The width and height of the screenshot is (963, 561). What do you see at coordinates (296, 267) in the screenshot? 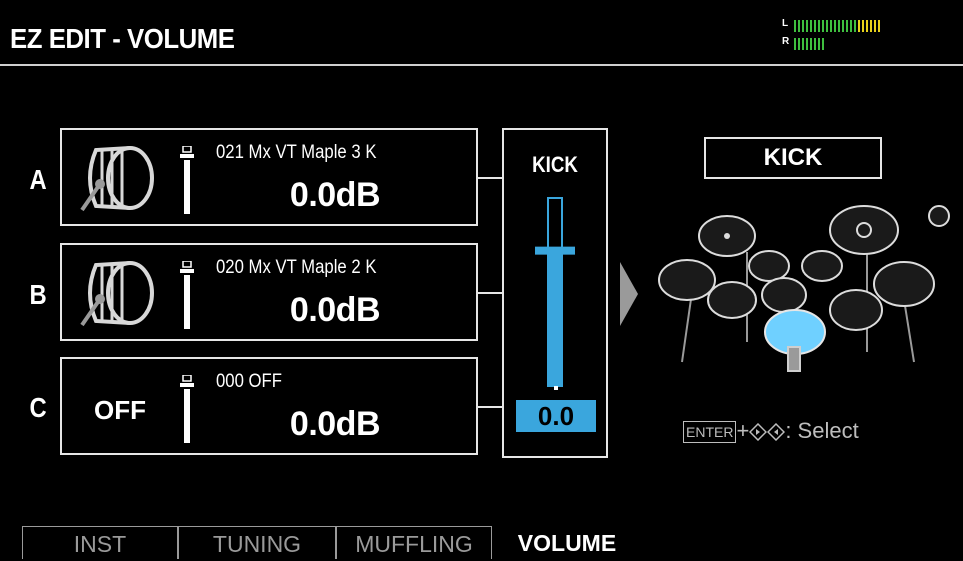
I see `slot-b-instrument: 020 Mx VT Maple 2 K` at bounding box center [296, 267].